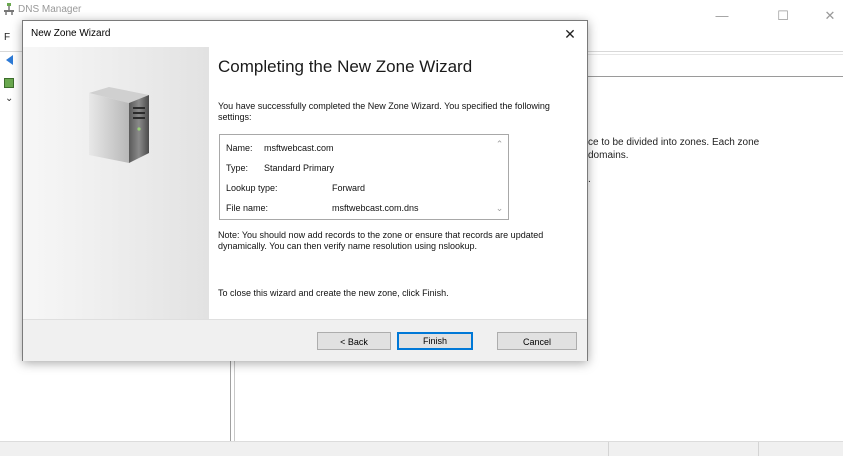 This screenshot has width=843, height=456. I want to click on scroll-up-icon: ⌃, so click(499, 144).